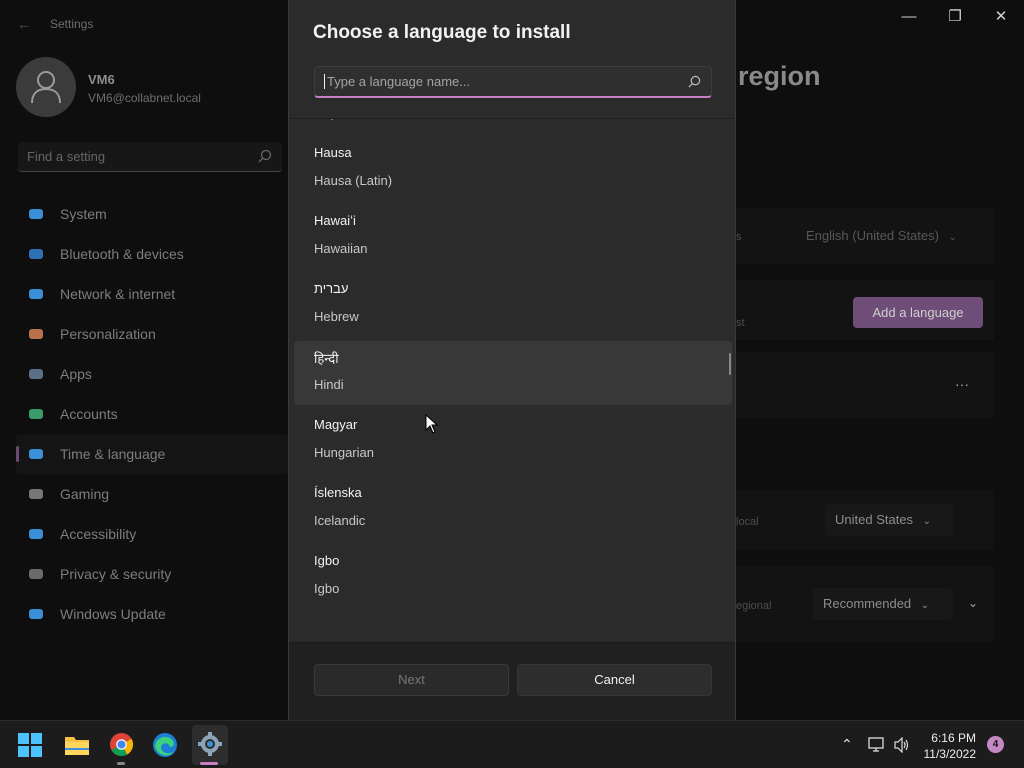  Describe the element at coordinates (512, 681) in the screenshot. I see `dialog-footer: Next Cancel` at that location.